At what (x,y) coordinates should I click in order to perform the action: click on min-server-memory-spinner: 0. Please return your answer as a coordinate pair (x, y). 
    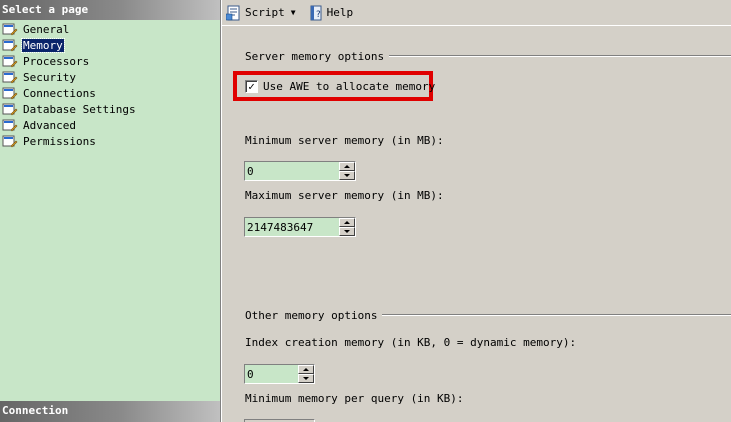
    Looking at the image, I should click on (300, 171).